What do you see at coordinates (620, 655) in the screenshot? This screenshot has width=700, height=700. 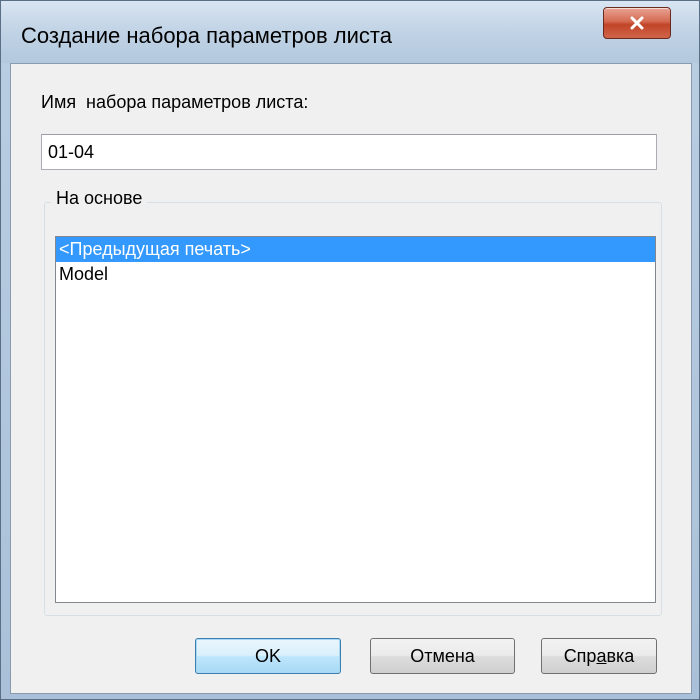 I see `help-label-part-2: вка` at bounding box center [620, 655].